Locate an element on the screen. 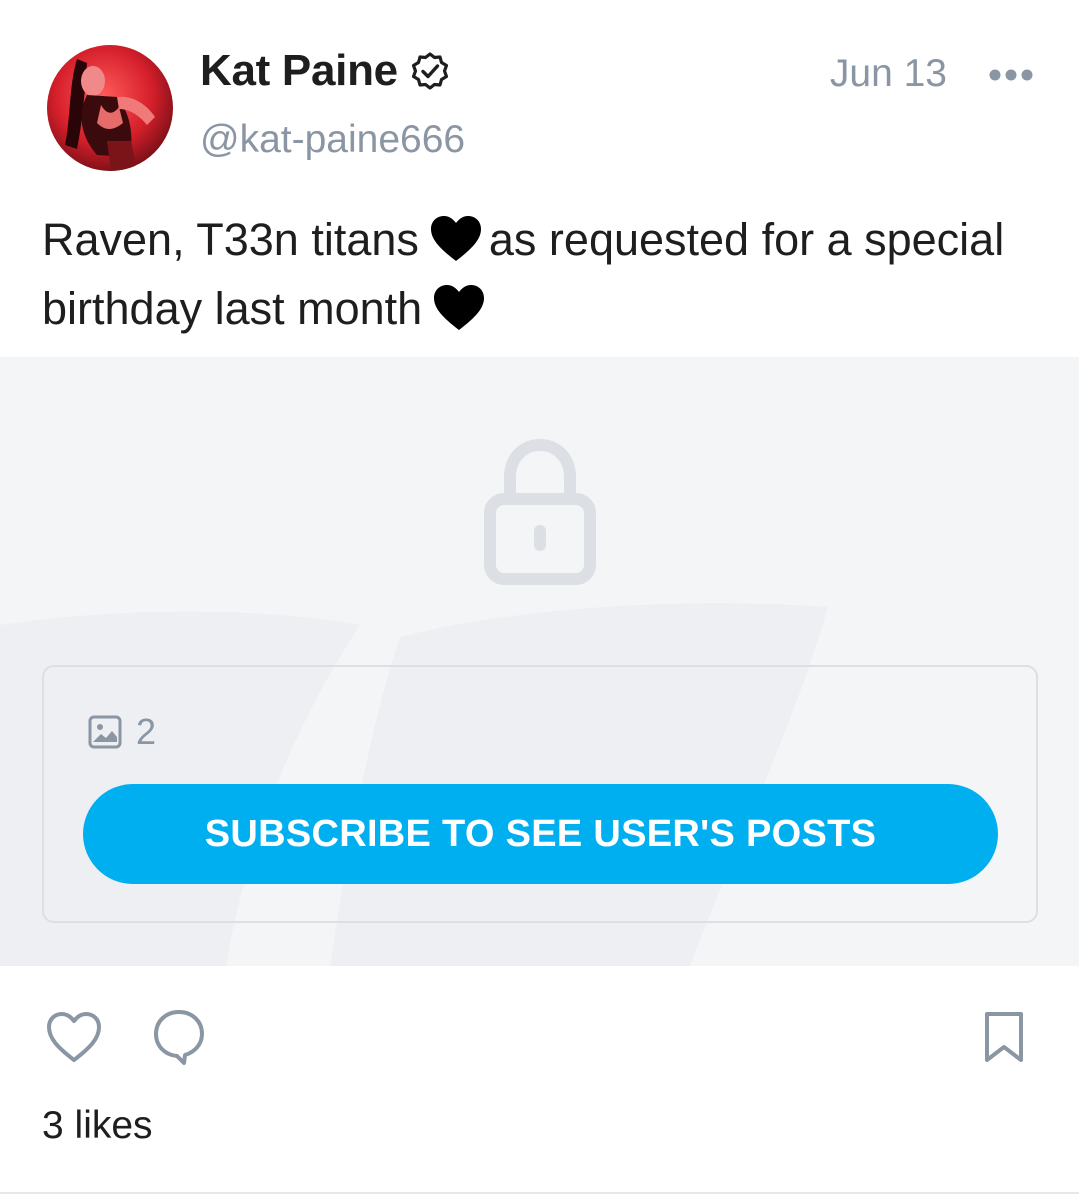 This screenshot has height=1196, width=1079. likes-count: 3 likes is located at coordinates (97, 1126).